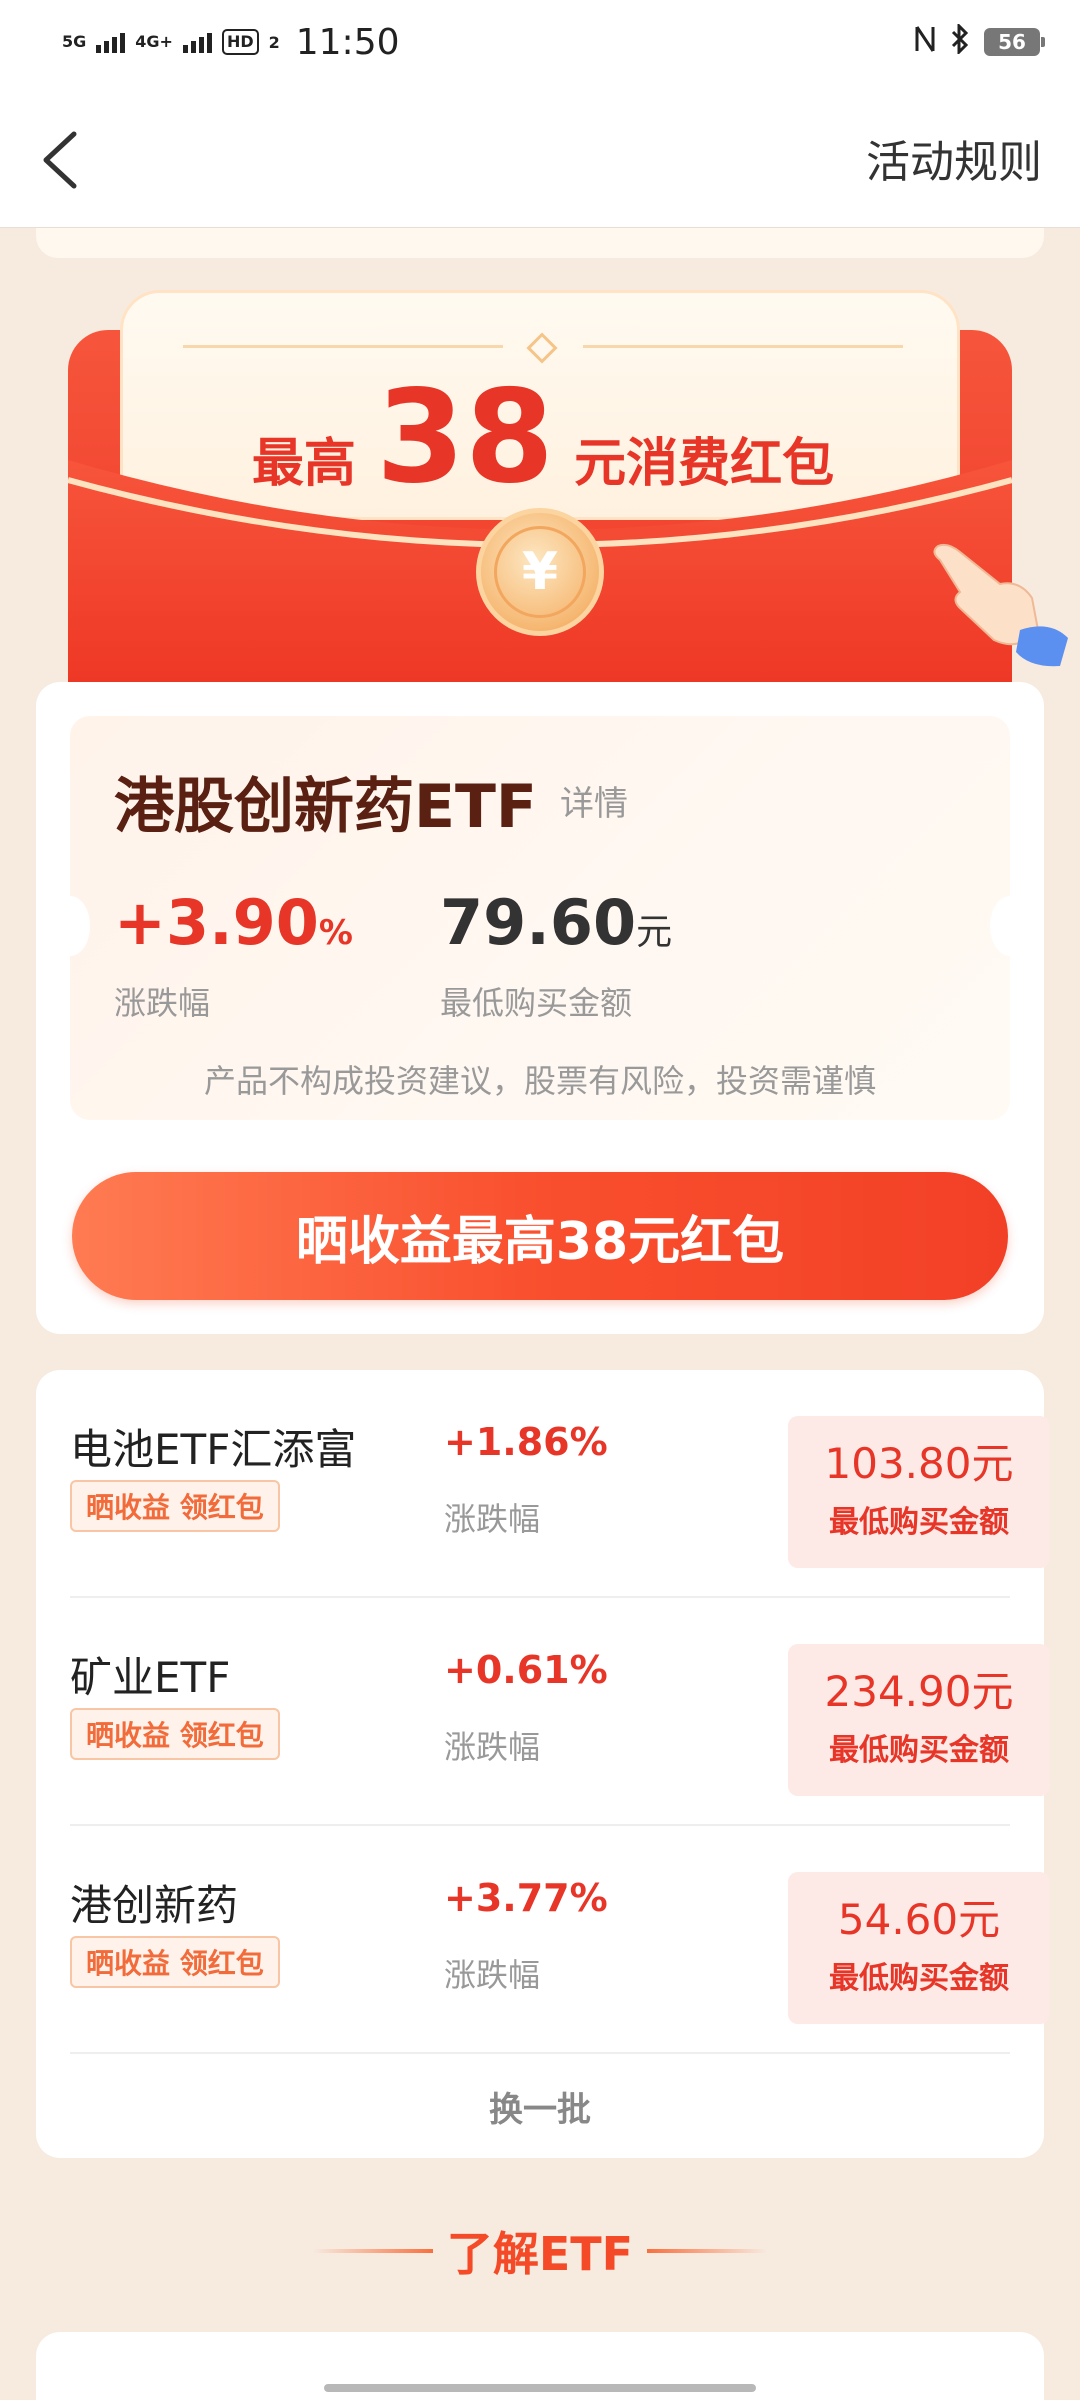  Describe the element at coordinates (540, 572) in the screenshot. I see `yuan-coin-icon: ¥` at that location.